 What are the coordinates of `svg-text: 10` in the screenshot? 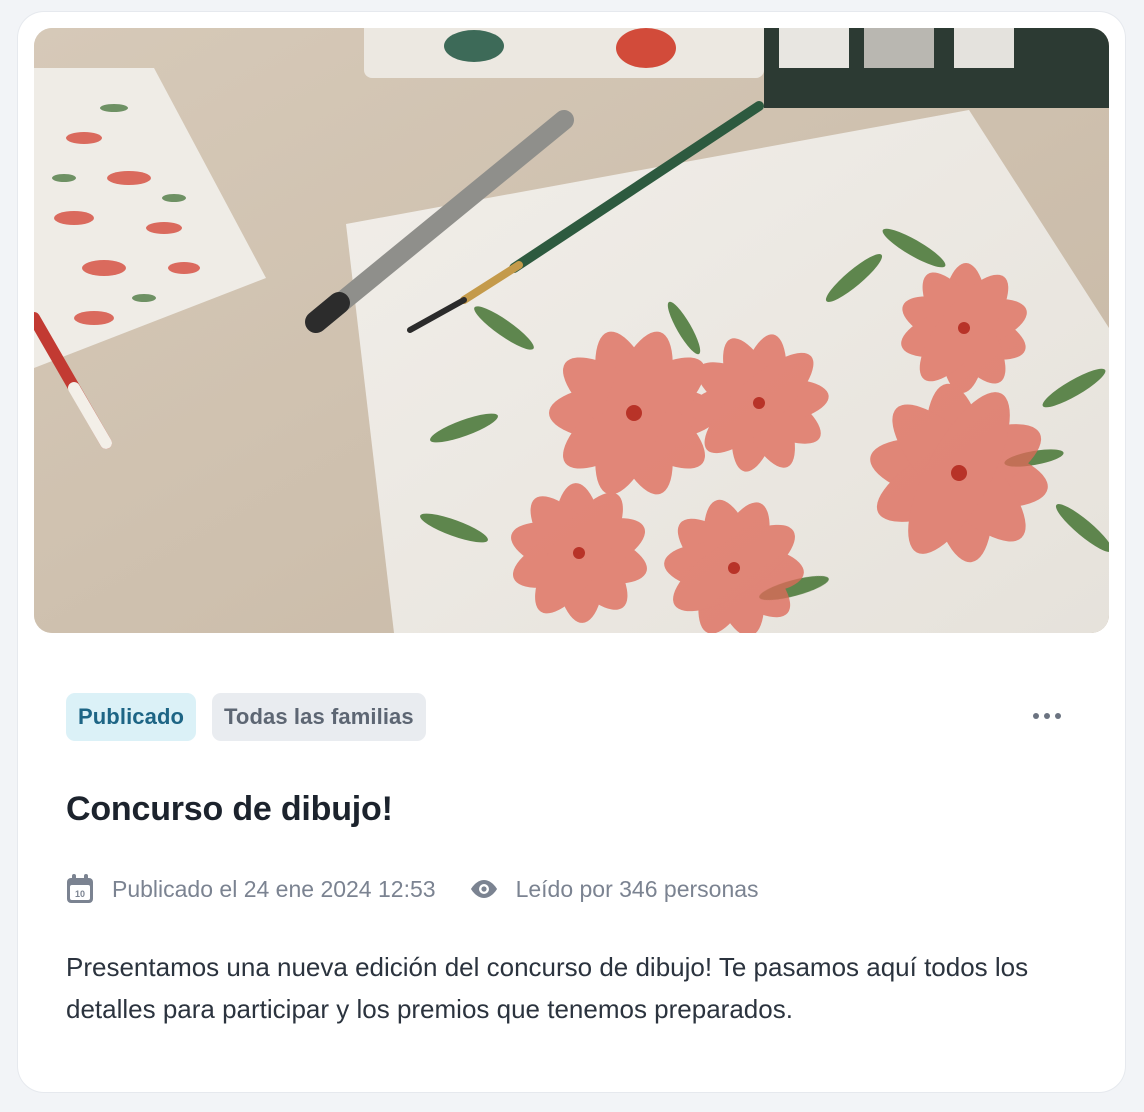 It's located at (80, 894).